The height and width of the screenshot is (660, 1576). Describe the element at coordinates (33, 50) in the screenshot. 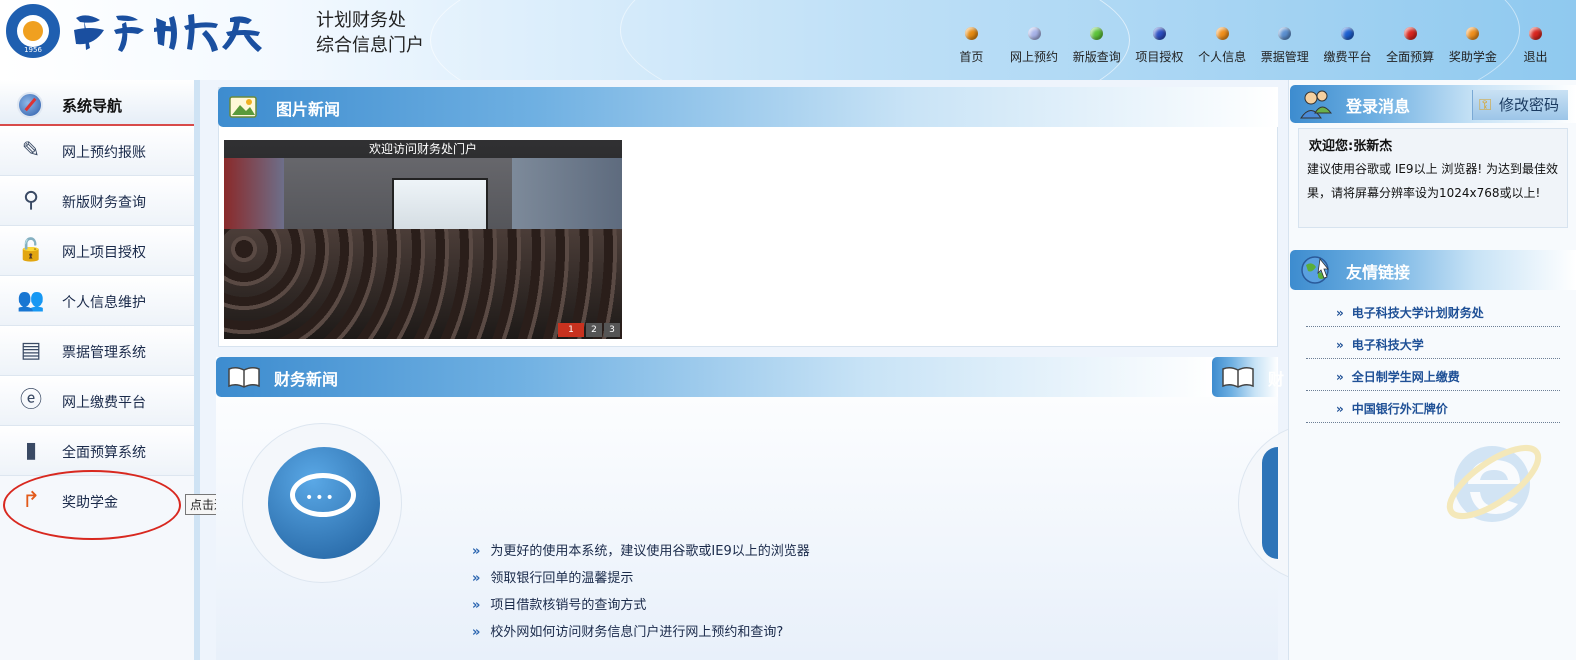

I see `emblem-year: 1956` at that location.